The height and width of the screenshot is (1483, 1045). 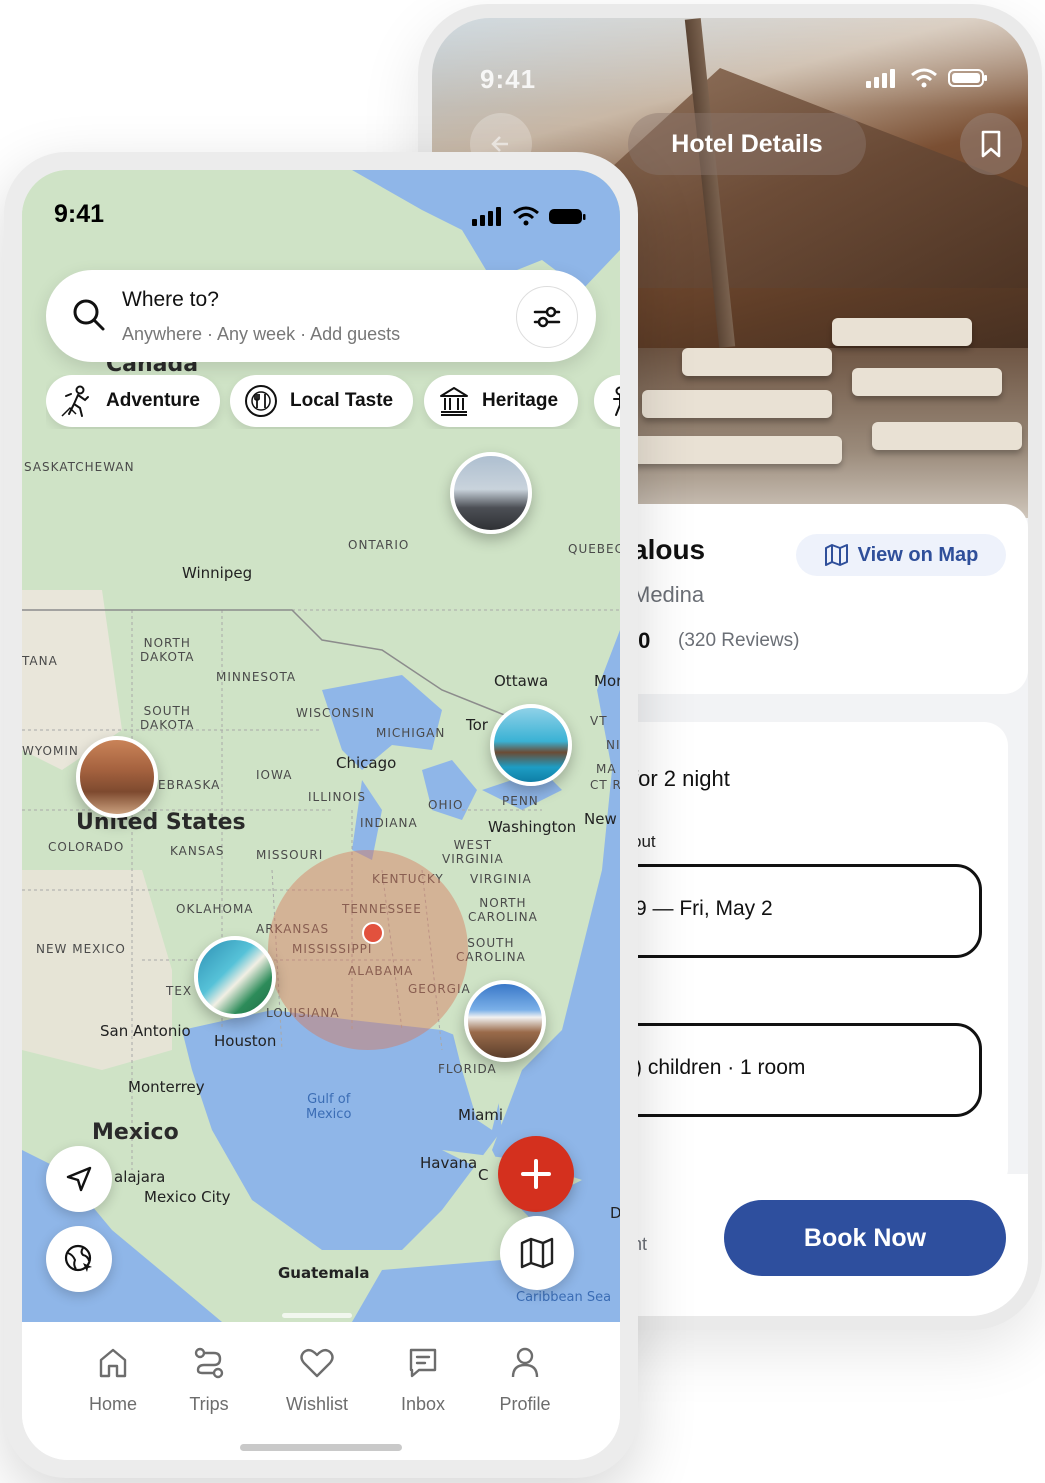 What do you see at coordinates (290, 855) in the screenshot?
I see `map-label-missouri: MISSOURI` at bounding box center [290, 855].